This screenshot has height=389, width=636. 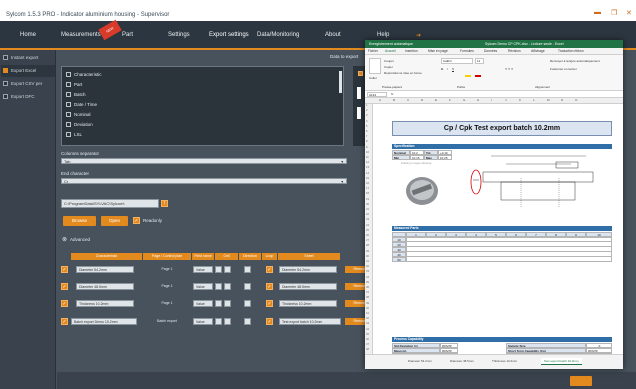 I want to click on row-number: 12, so click(x=367, y=162).